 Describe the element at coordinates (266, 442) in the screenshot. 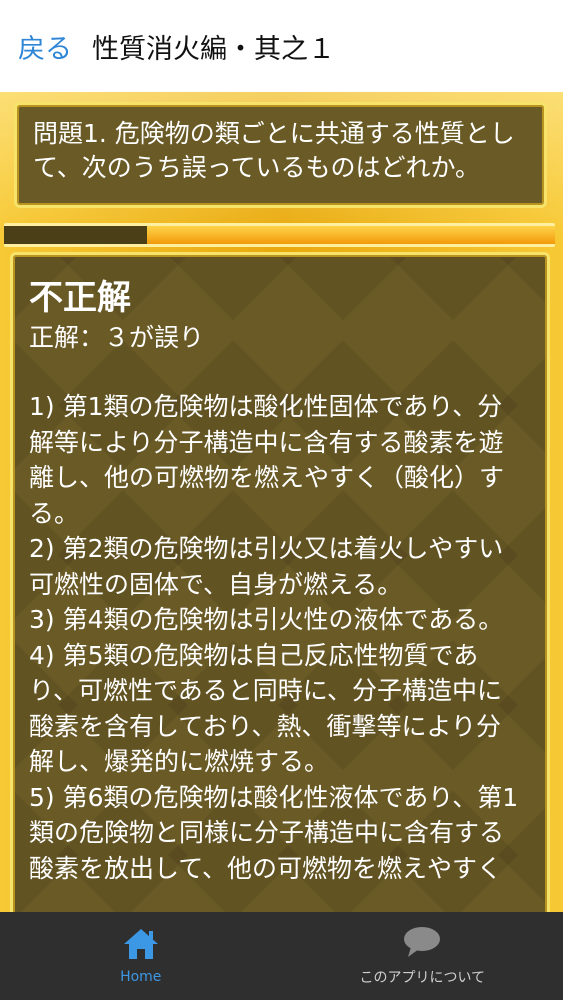

I see `explanation-line: 解等により分子構造中に含有する酸素を遊` at that location.